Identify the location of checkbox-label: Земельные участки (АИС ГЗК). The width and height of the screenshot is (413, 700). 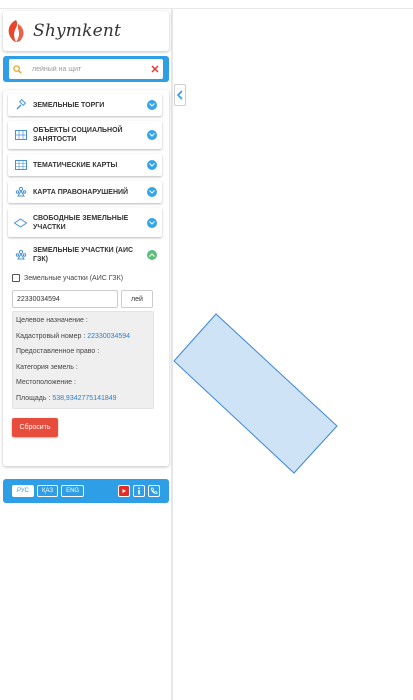
(74, 278).